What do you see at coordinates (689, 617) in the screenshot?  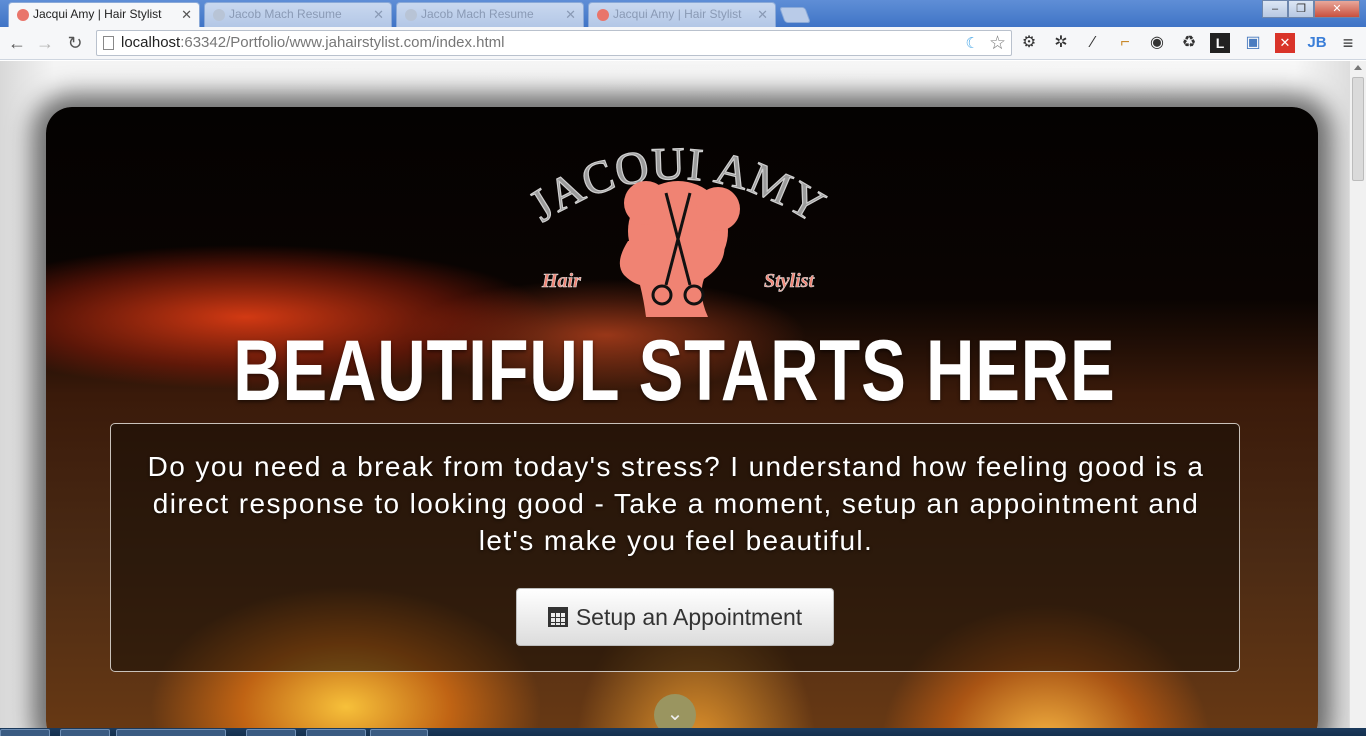 I see `setup-appointment-label: Setup an Appointment` at bounding box center [689, 617].